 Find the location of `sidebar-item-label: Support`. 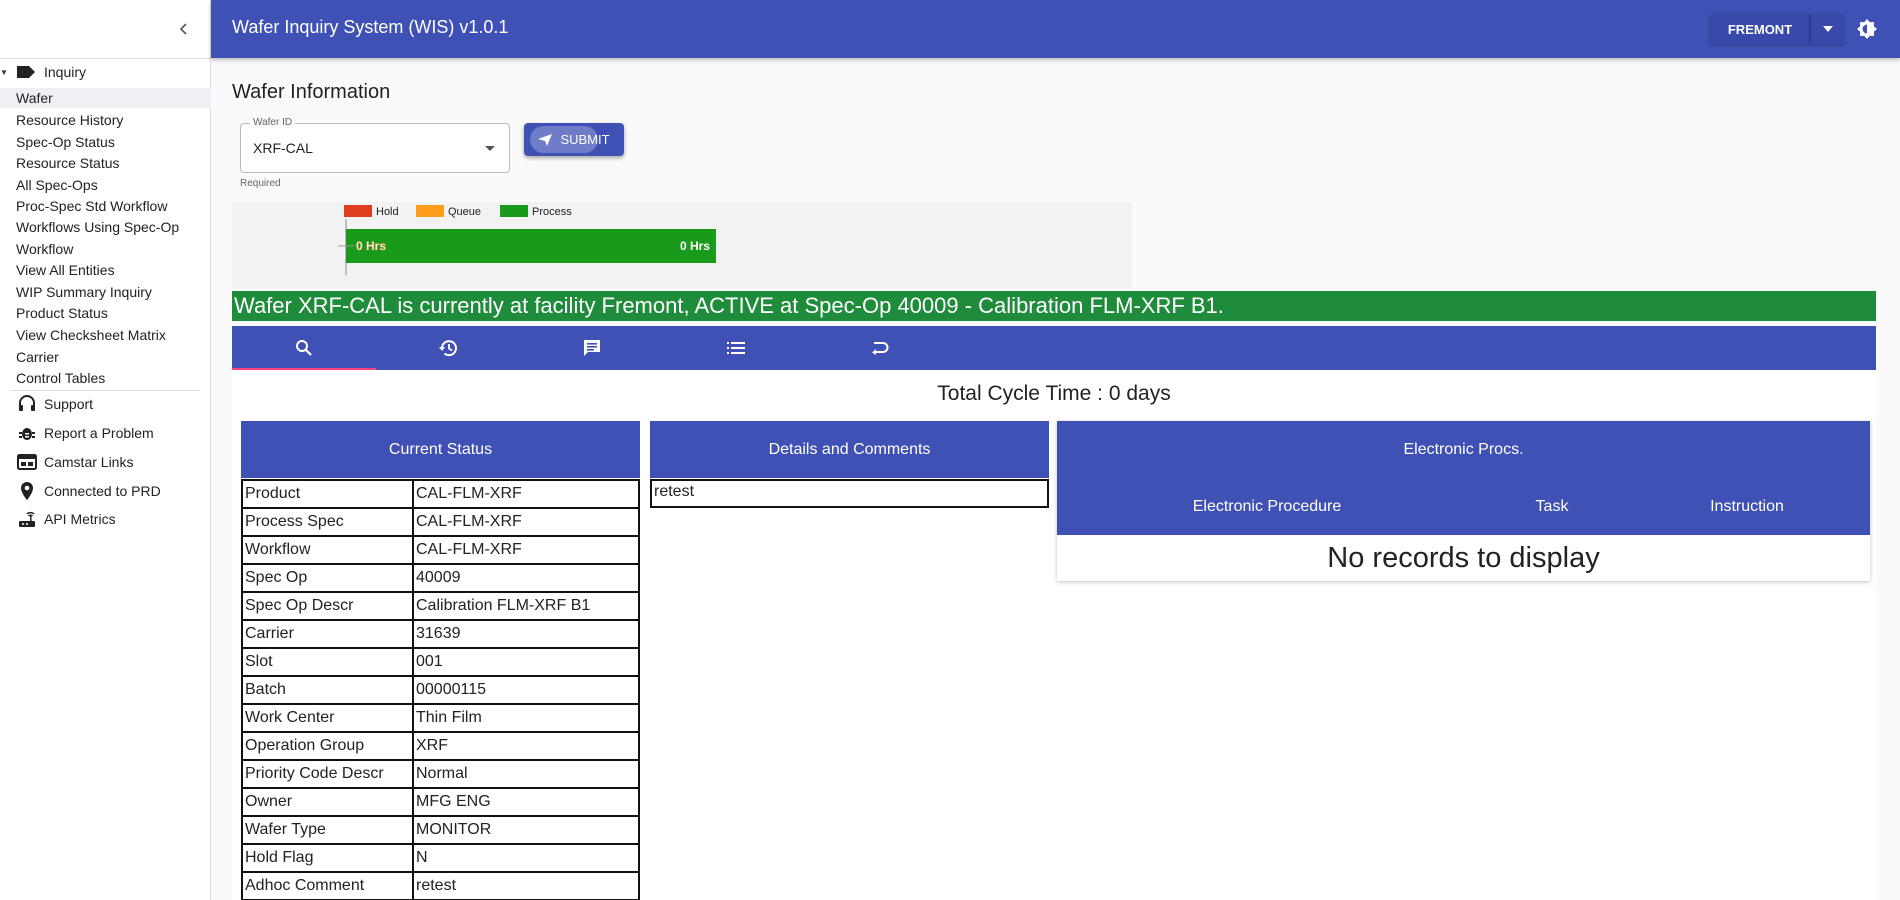

sidebar-item-label: Support is located at coordinates (69, 404).